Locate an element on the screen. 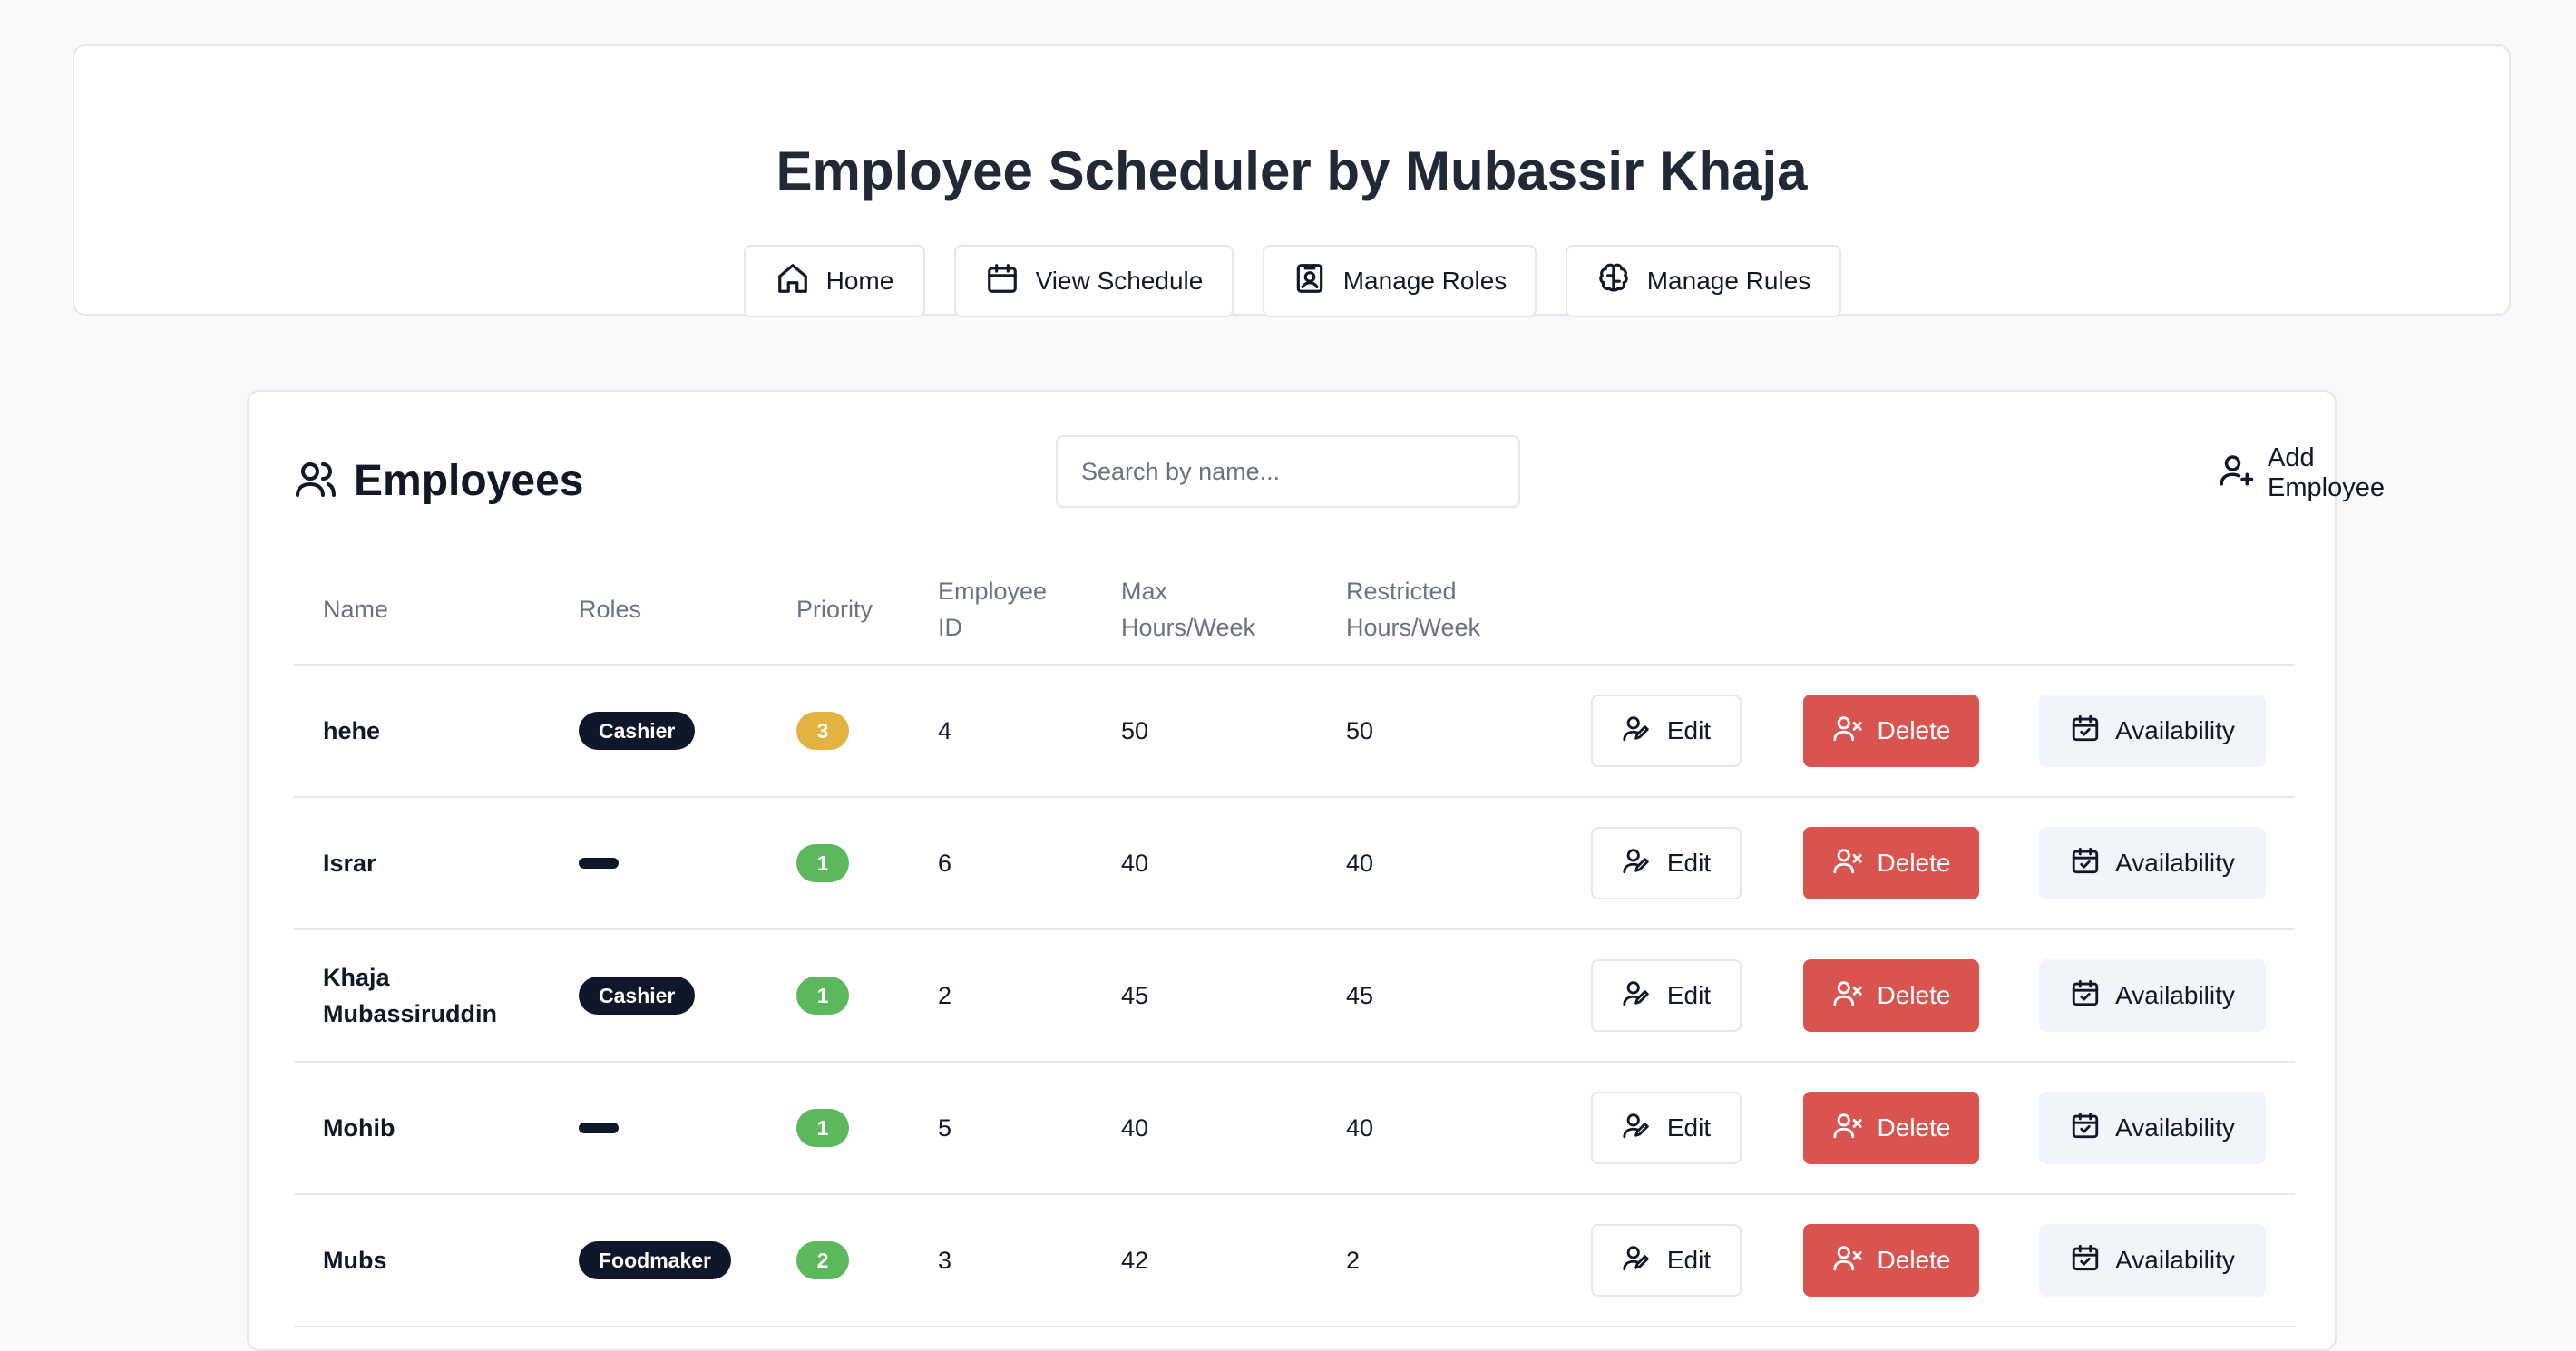  app-title: Employee Scheduler by Mubassir Khaja is located at coordinates (1292, 171).